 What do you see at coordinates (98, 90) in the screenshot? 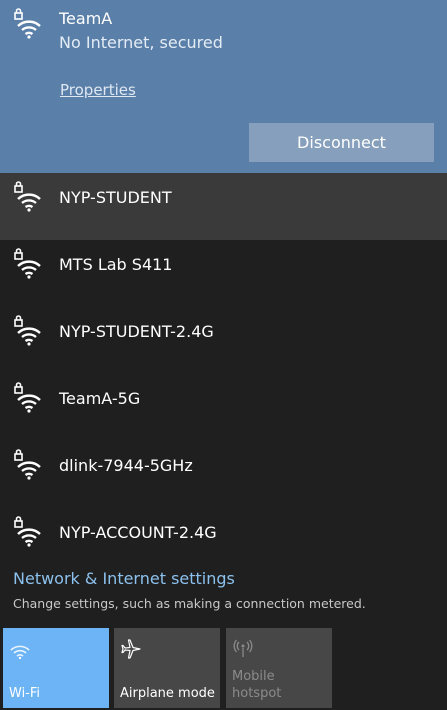
I see `properties-link: Properties` at bounding box center [98, 90].